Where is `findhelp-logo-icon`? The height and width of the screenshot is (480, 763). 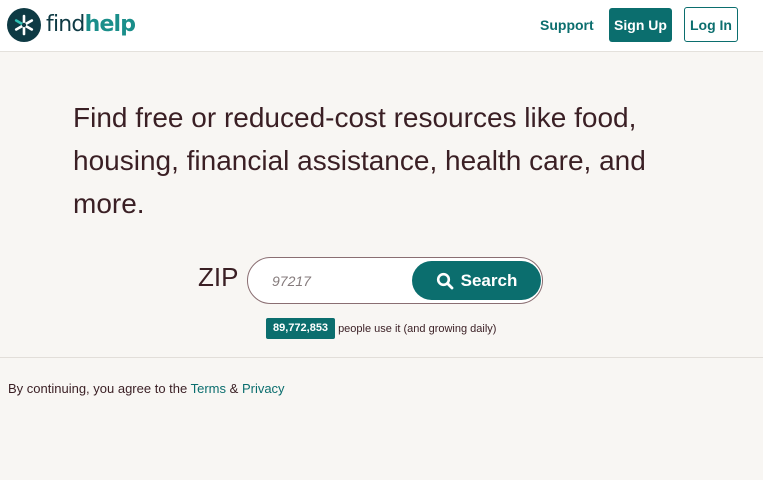
findhelp-logo-icon is located at coordinates (24, 25).